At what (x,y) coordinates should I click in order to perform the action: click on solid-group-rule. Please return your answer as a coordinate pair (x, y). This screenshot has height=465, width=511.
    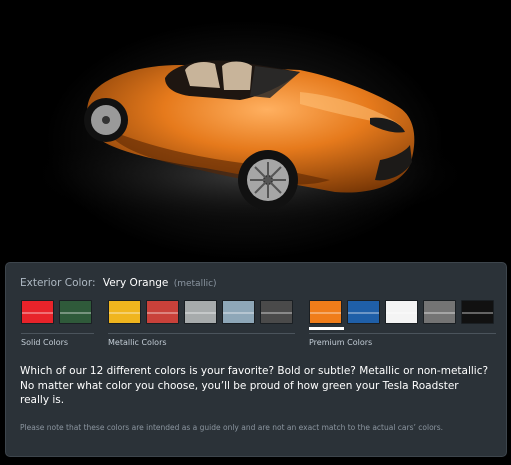
    Looking at the image, I should click on (57, 333).